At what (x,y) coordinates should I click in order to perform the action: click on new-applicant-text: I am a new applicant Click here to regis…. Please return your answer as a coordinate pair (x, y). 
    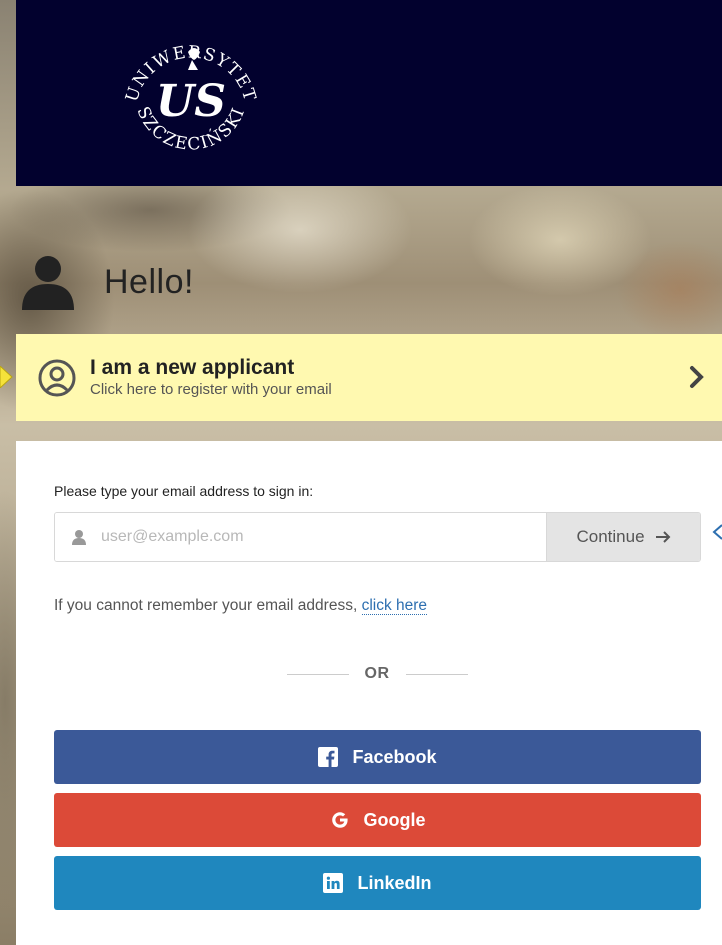
    Looking at the image, I should click on (211, 378).